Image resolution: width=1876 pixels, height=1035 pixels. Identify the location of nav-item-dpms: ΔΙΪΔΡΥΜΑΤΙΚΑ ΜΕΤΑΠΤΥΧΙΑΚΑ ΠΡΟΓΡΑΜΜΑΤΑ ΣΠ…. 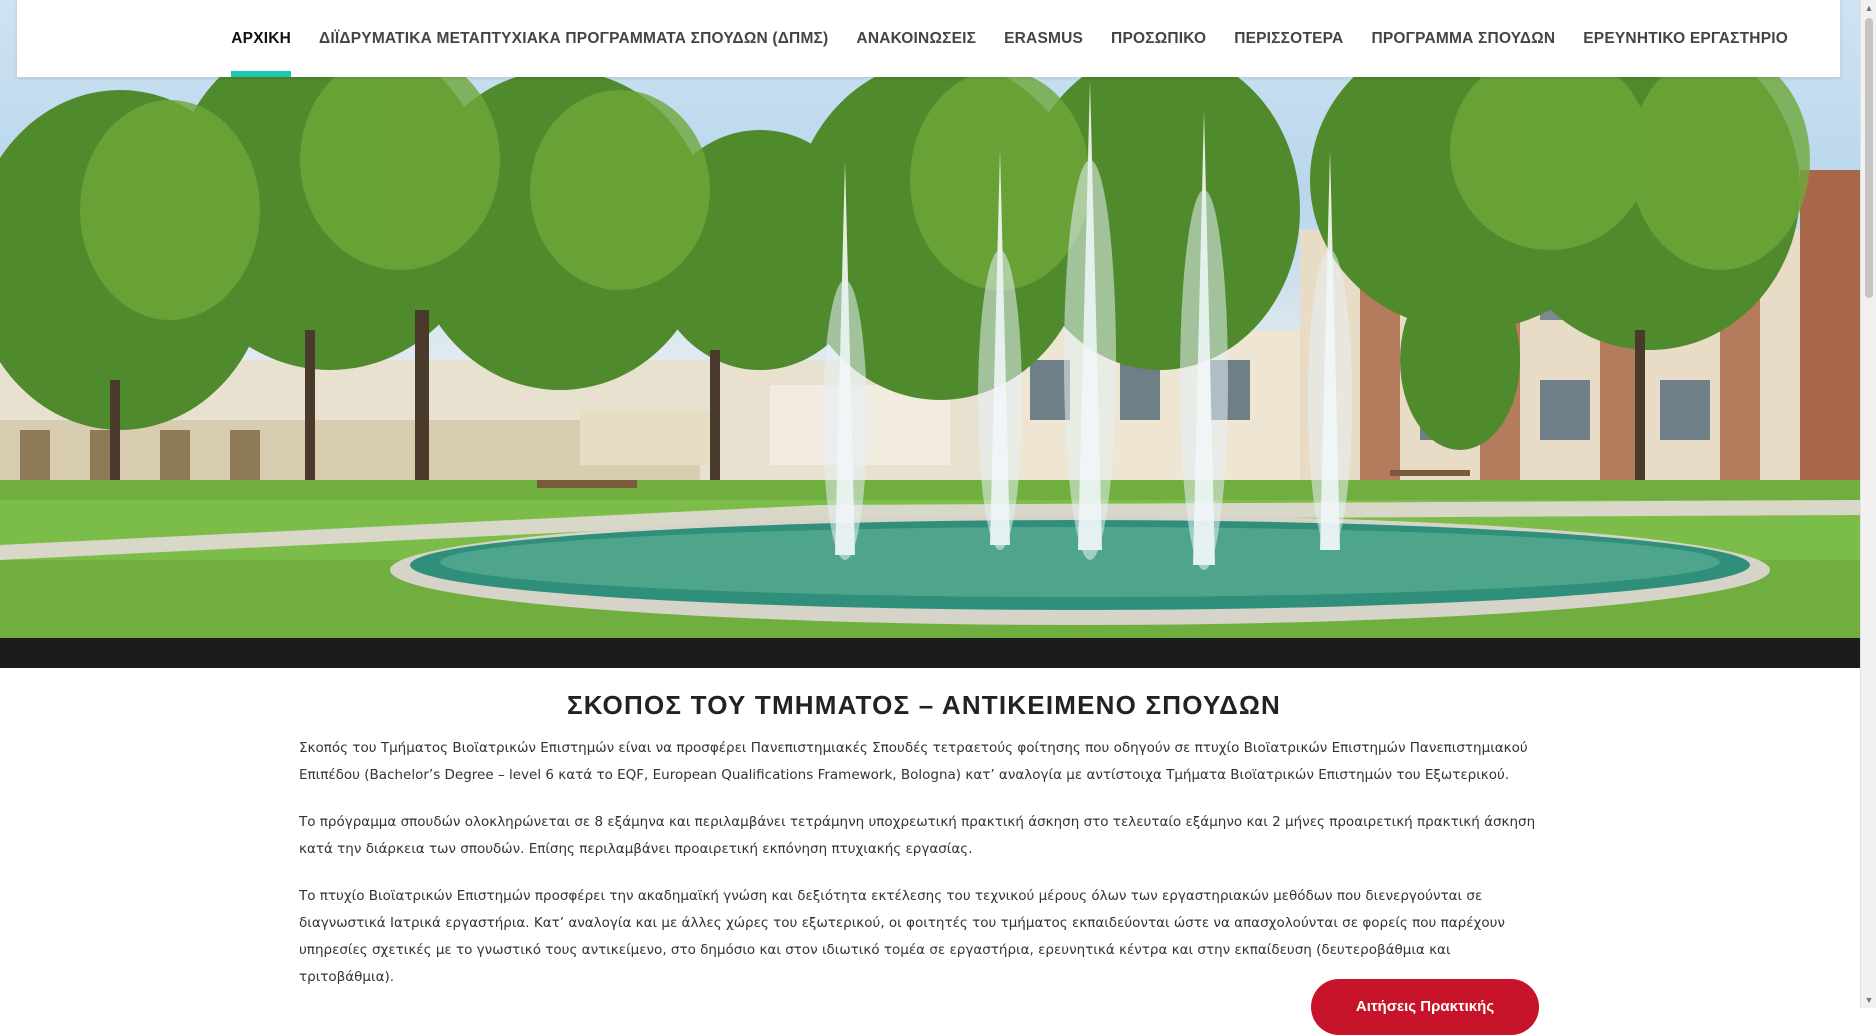
(573, 38).